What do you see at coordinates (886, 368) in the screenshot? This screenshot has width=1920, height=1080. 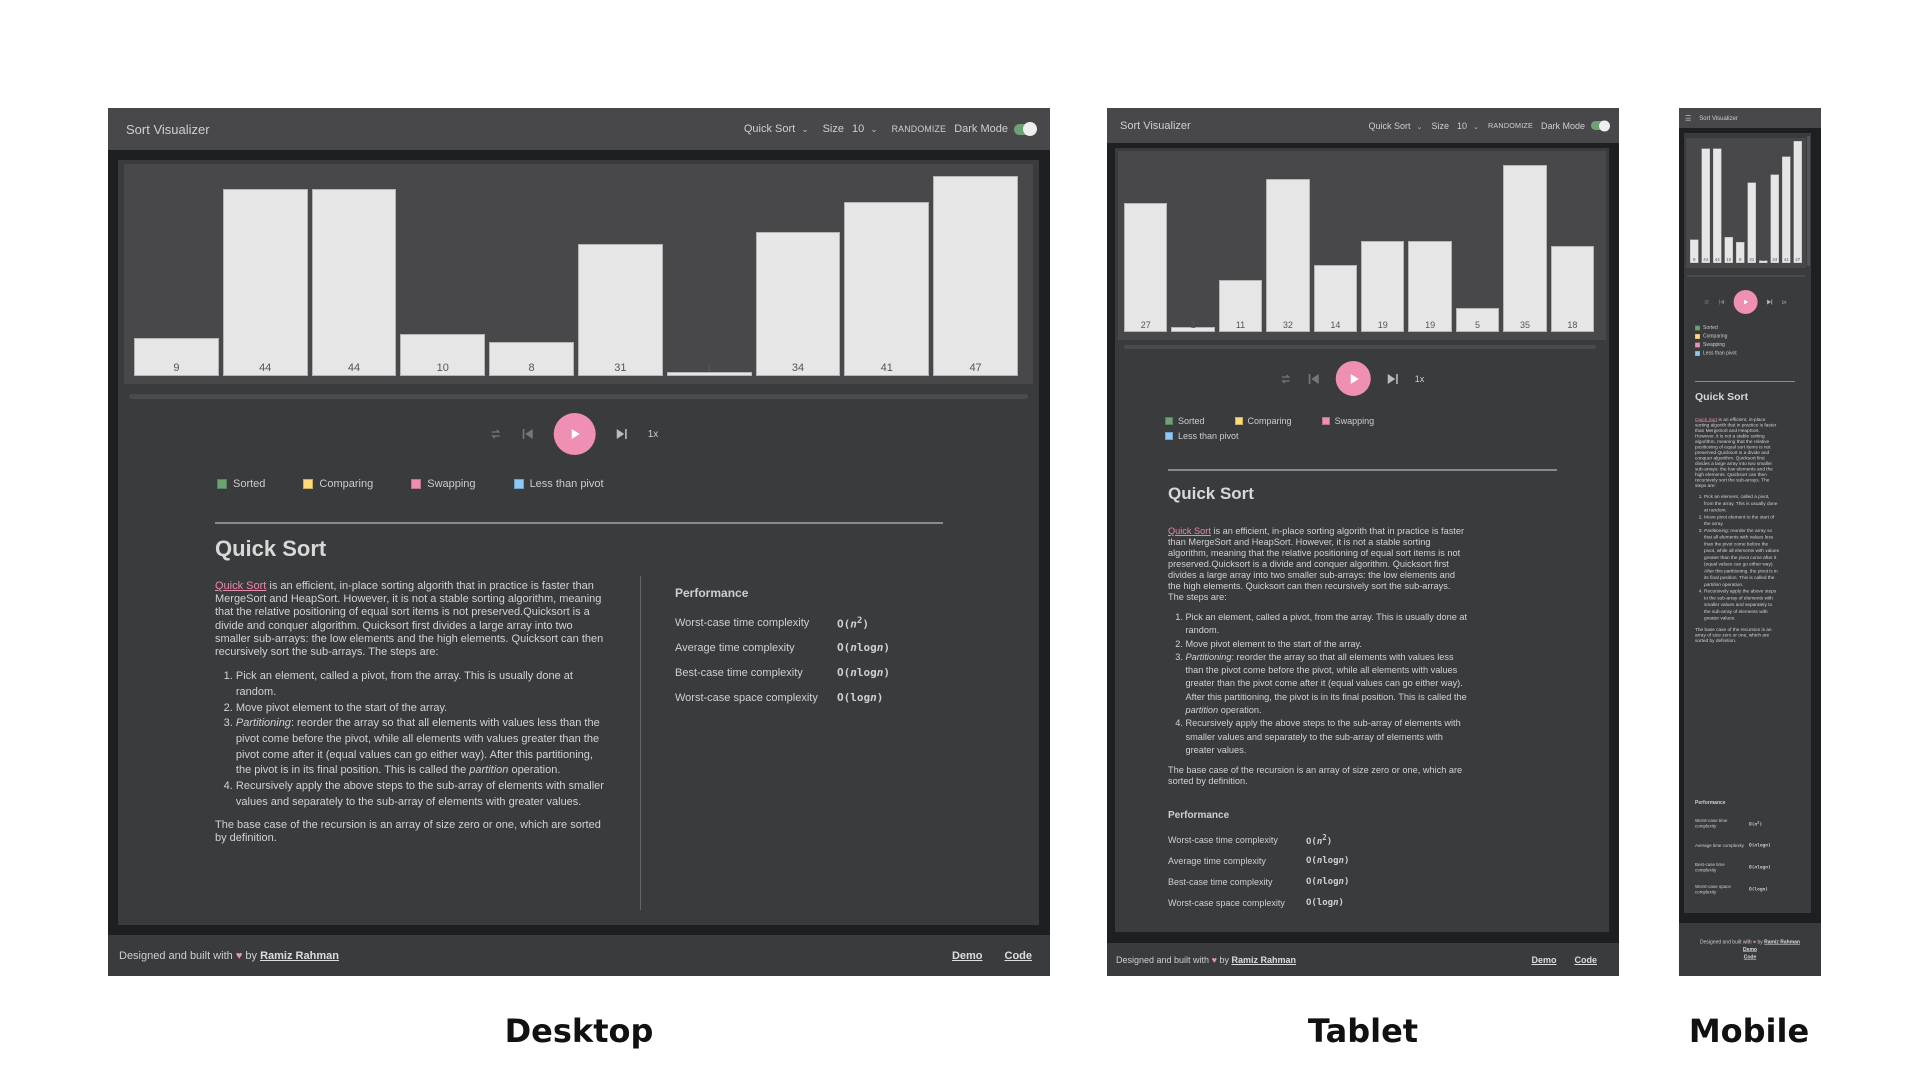 I see `bar-value-label: 41` at bounding box center [886, 368].